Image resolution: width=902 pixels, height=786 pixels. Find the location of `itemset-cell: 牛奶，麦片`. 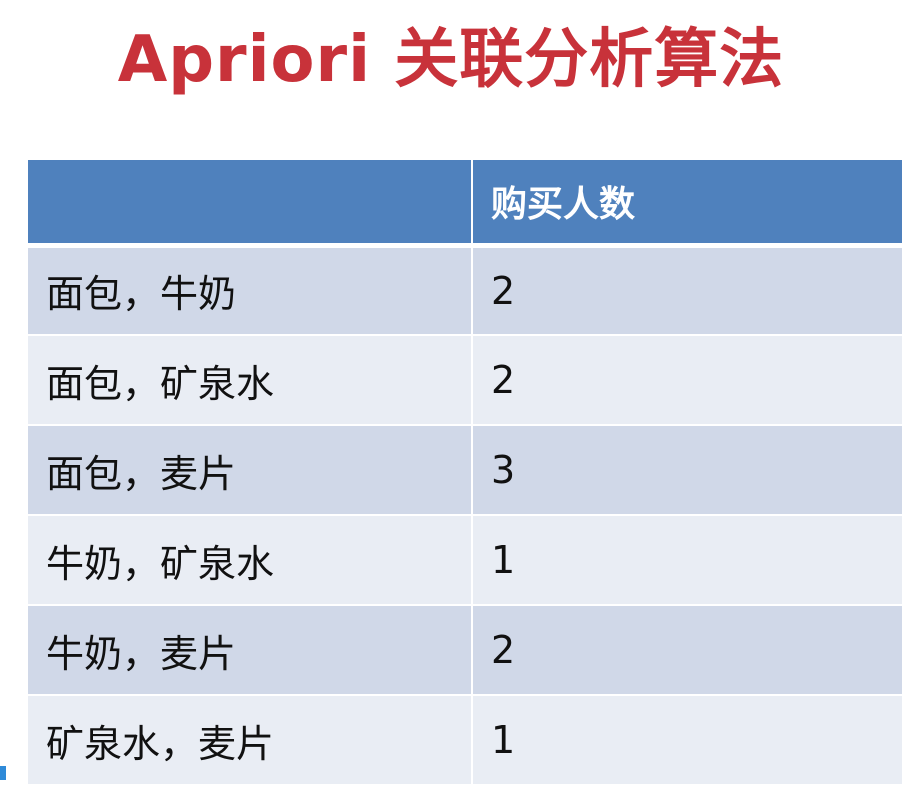

itemset-cell: 牛奶，麦片 is located at coordinates (250, 650).